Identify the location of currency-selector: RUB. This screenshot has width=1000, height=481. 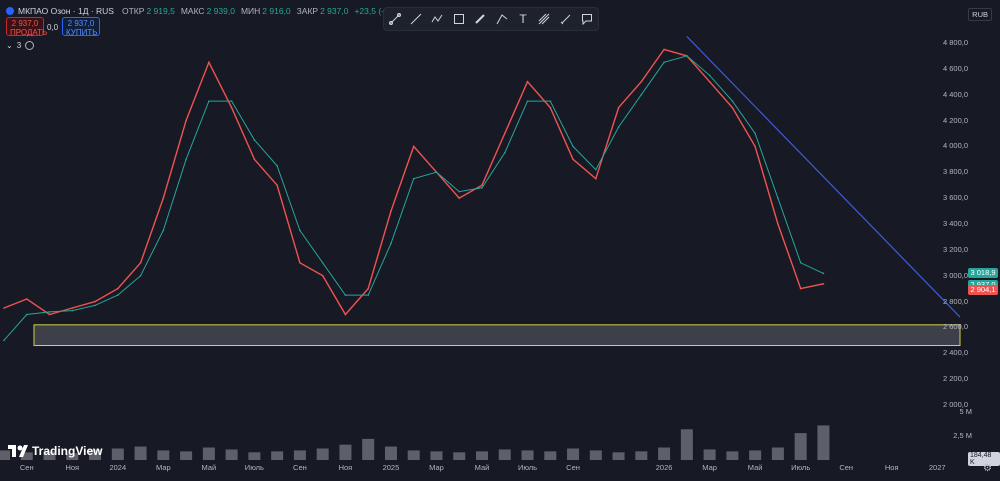
(980, 14).